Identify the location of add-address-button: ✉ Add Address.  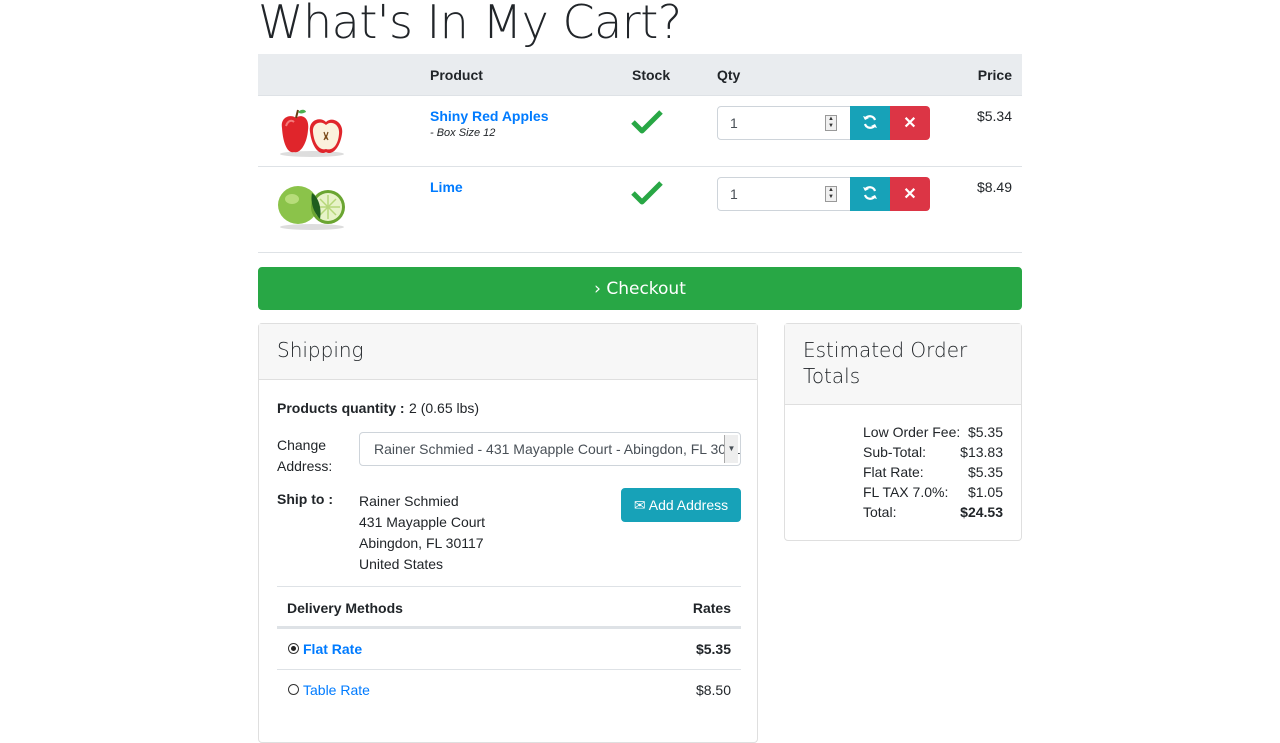
(681, 505).